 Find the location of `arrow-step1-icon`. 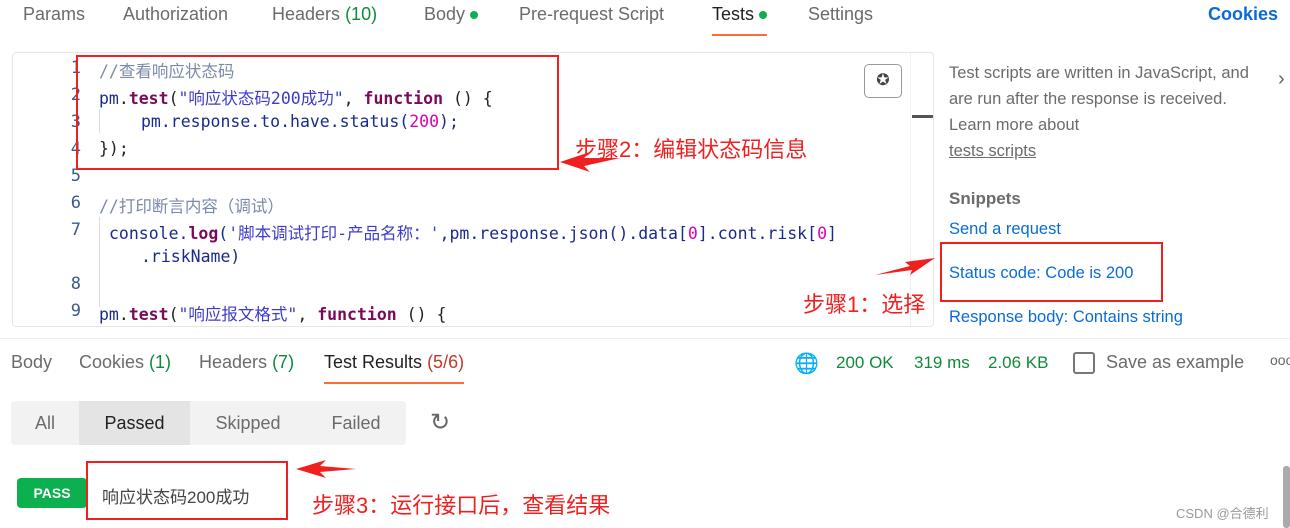

arrow-step1-icon is located at coordinates (905, 266).